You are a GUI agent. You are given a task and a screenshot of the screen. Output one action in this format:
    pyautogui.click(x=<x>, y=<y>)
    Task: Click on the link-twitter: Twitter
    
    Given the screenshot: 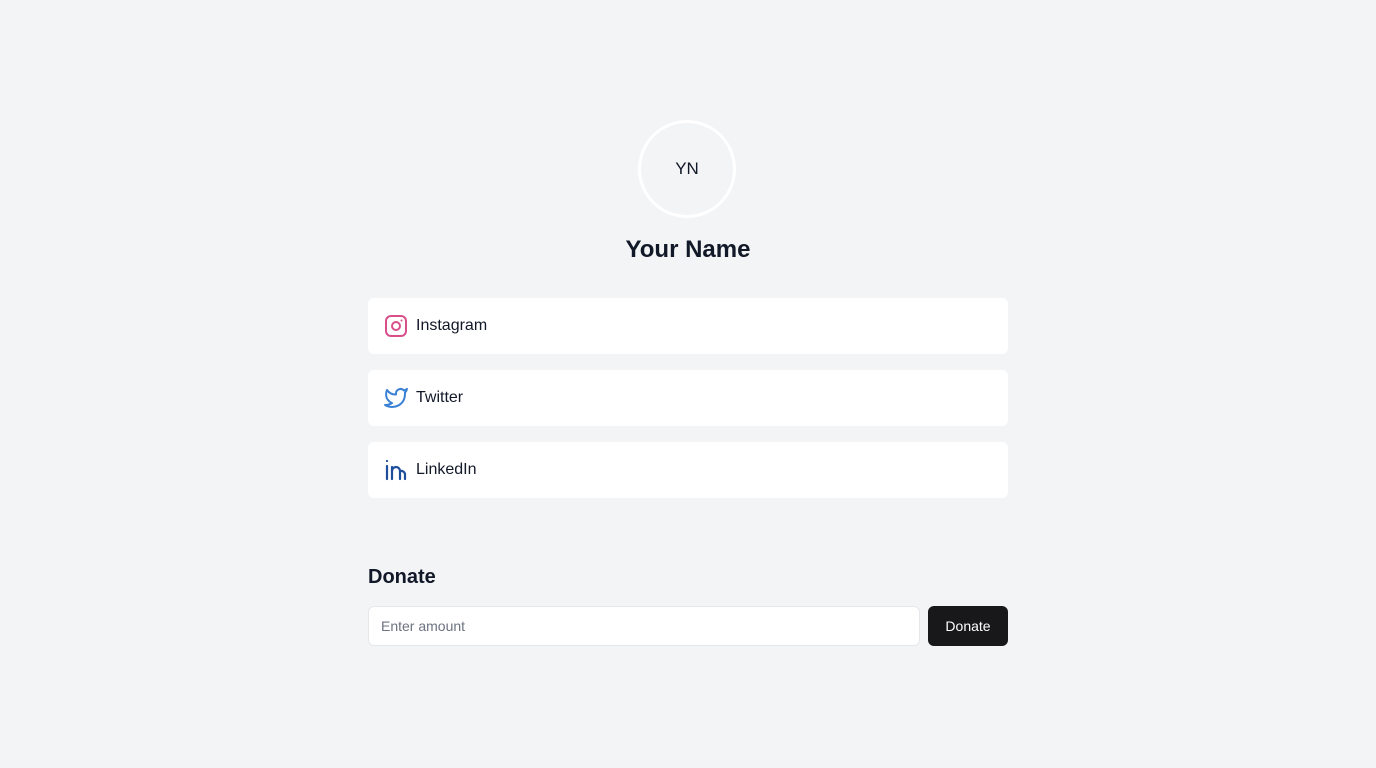 What is the action you would take?
    pyautogui.click(x=688, y=398)
    